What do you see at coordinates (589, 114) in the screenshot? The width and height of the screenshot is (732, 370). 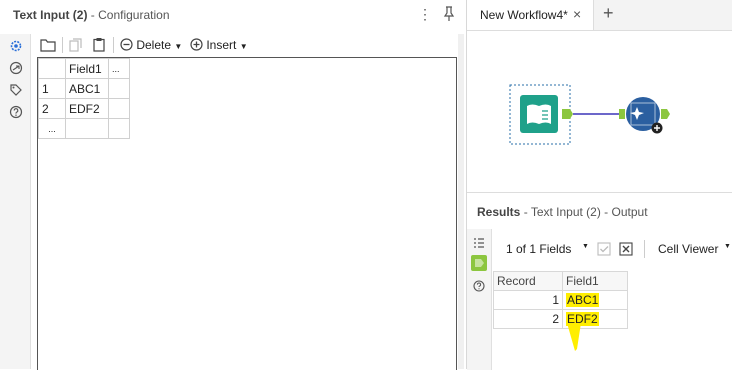 I see `workflow-diagram` at bounding box center [589, 114].